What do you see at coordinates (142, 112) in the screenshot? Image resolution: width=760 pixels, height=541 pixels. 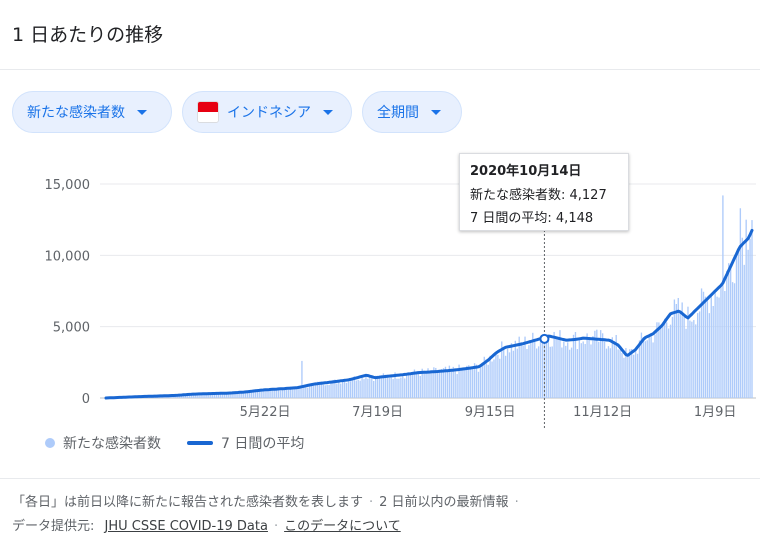 I see `dropdown-arrow-icon` at bounding box center [142, 112].